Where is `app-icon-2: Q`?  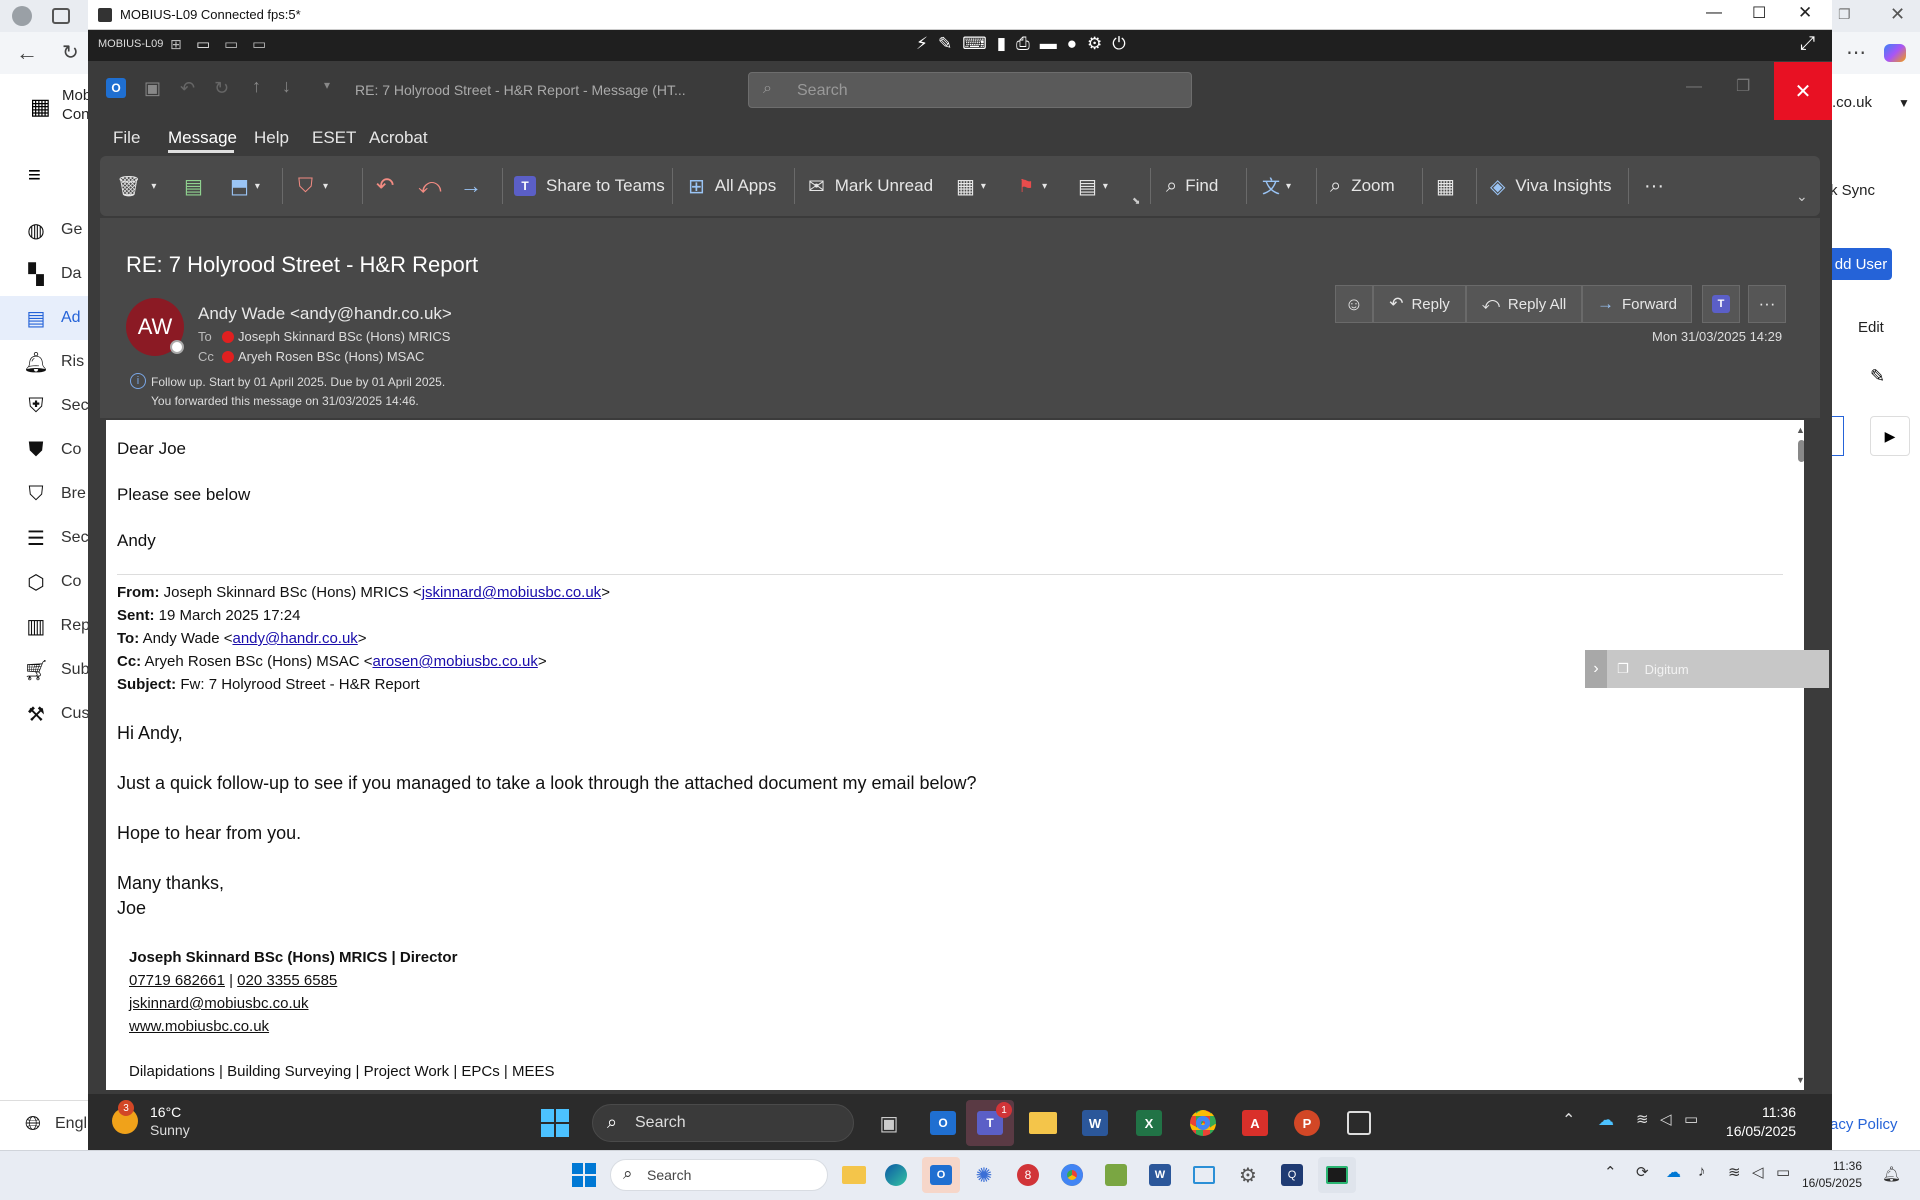
app-icon-2: Q is located at coordinates (1292, 1175).